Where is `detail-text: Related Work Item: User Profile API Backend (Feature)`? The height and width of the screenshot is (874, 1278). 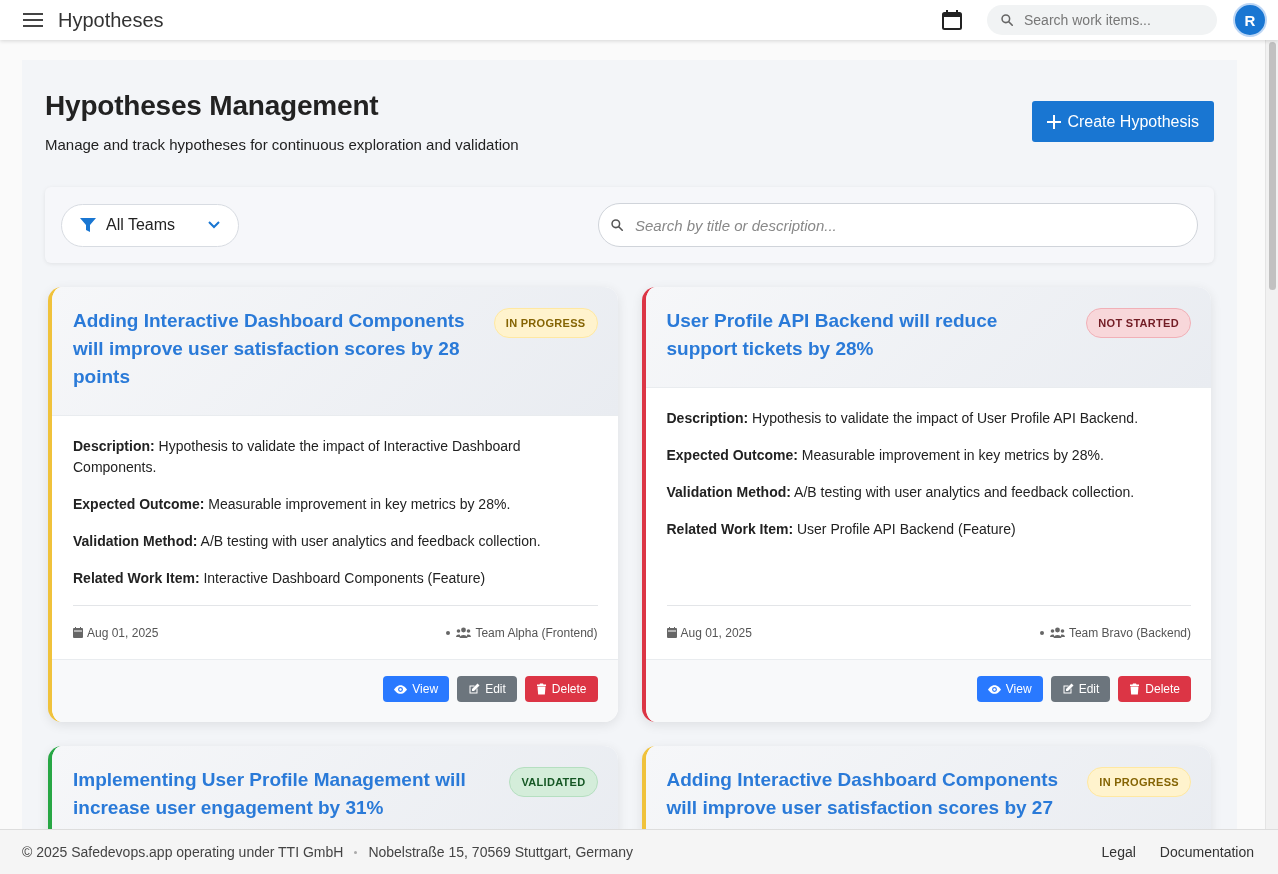
detail-text: Related Work Item: User Profile API Backend (Feature) is located at coordinates (841, 529).